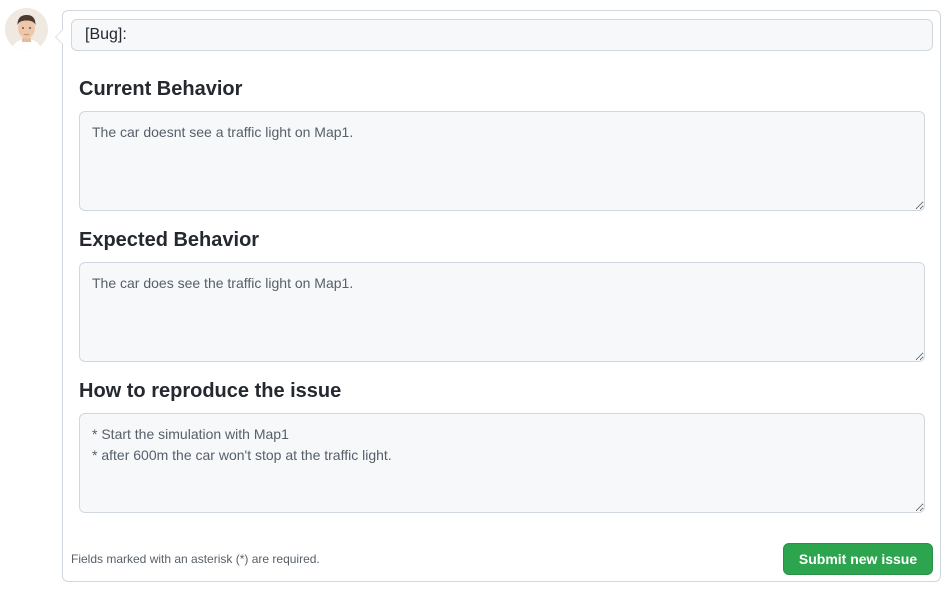 This screenshot has height=590, width=948. I want to click on user-avatar, so click(26, 29).